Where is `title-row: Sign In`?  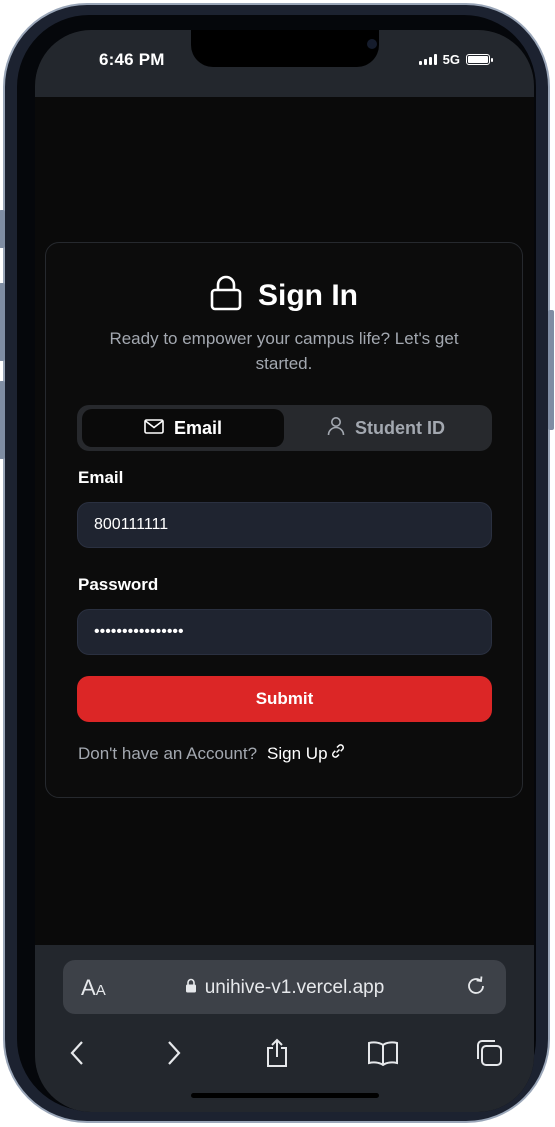 title-row: Sign In is located at coordinates (284, 295).